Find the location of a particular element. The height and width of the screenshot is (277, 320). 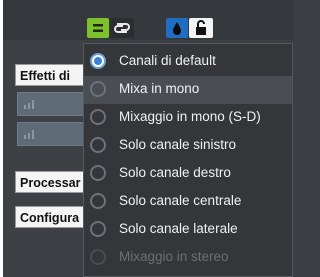

top-toolbar is located at coordinates (148, 20).